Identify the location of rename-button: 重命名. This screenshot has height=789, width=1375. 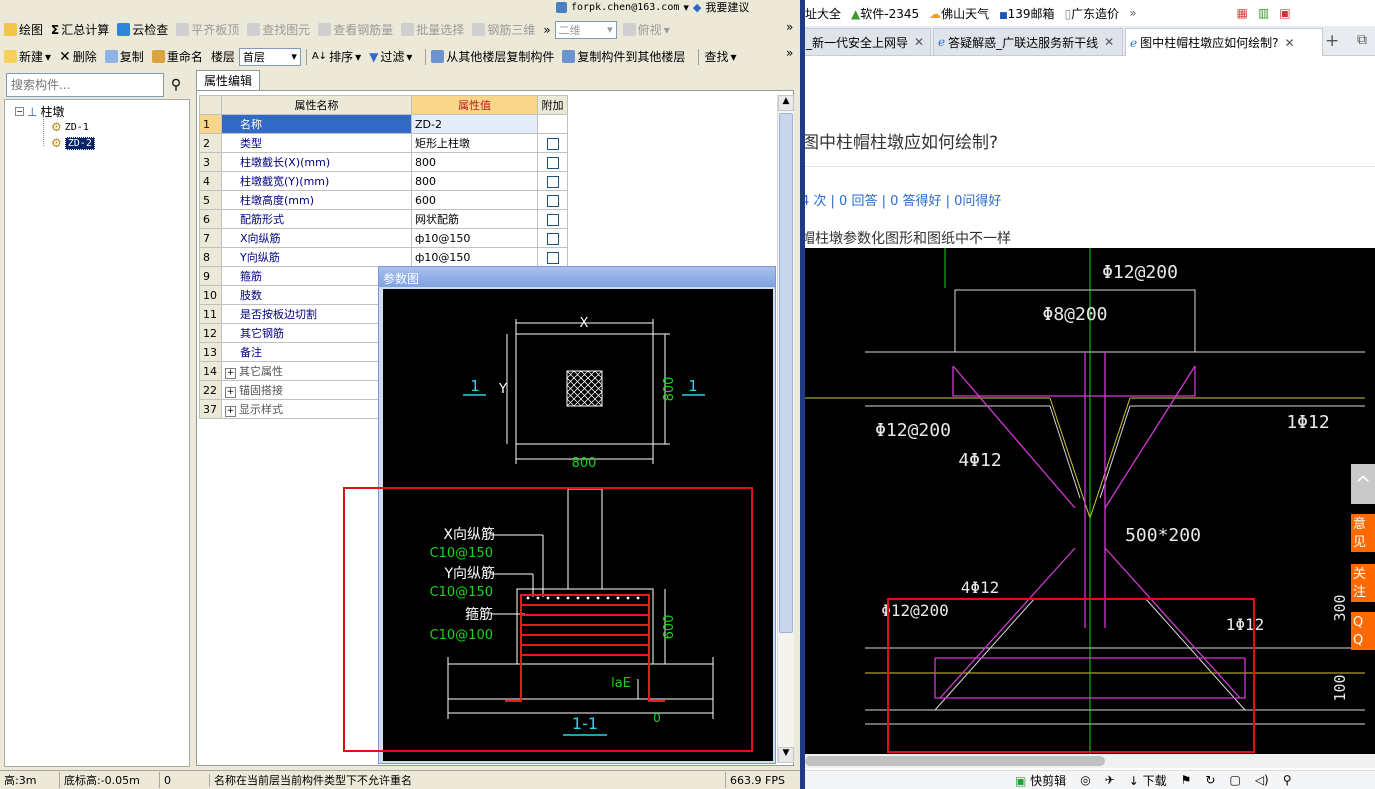
(177, 56).